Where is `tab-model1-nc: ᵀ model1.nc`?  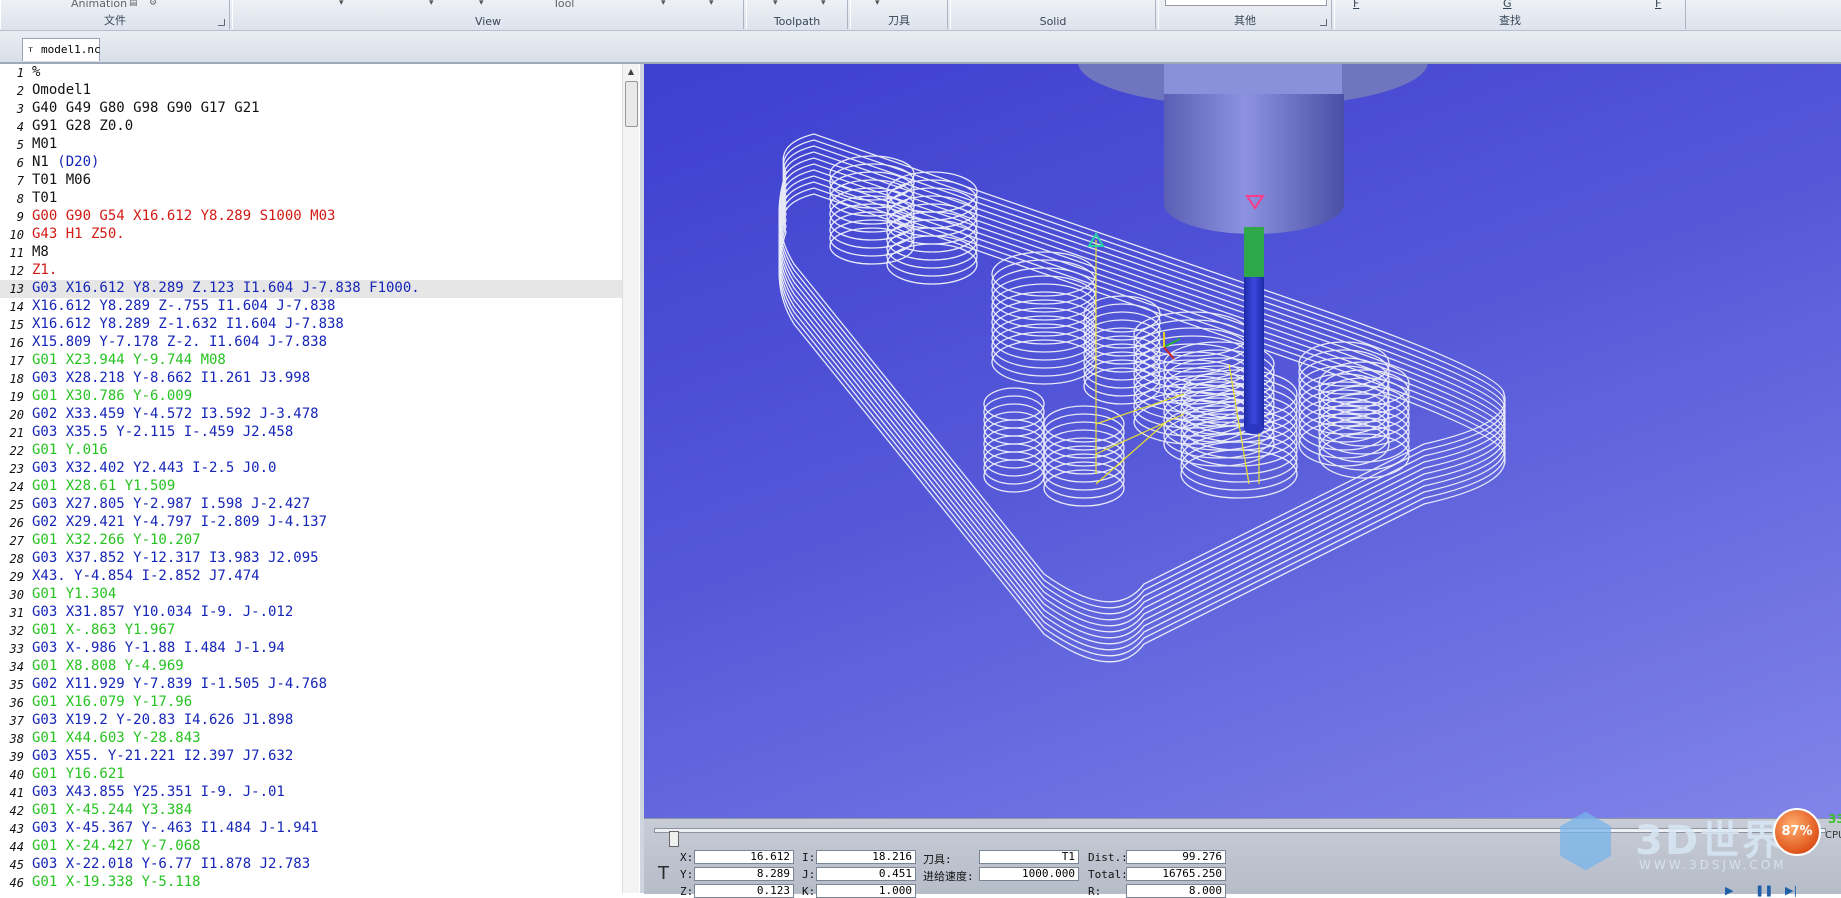 tab-model1-nc: ᵀ model1.nc is located at coordinates (61, 49).